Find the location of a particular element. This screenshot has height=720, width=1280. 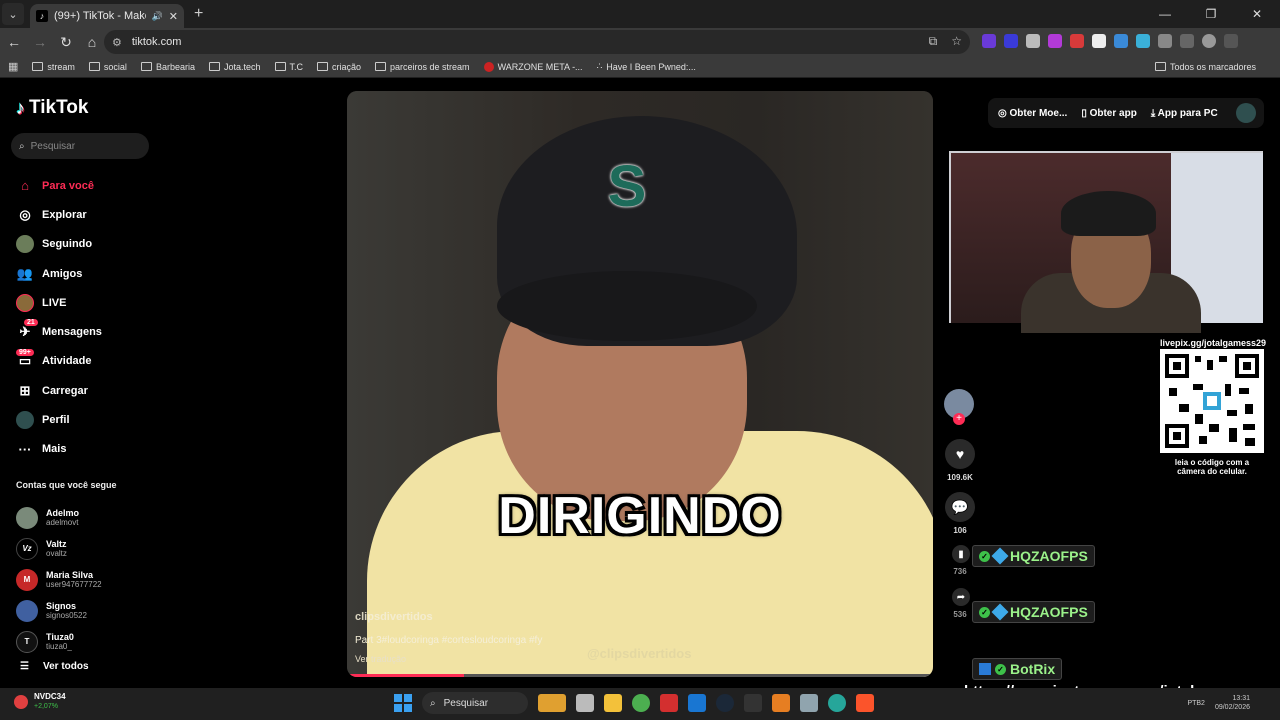

creator-avatar: + is located at coordinates (959, 407).